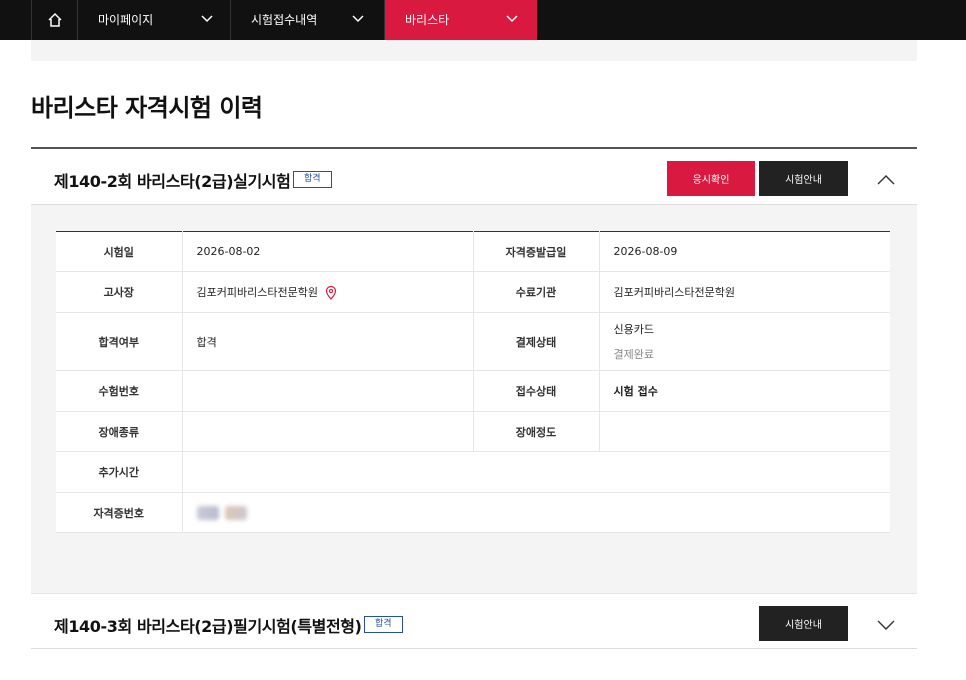 Image resolution: width=966 pixels, height=680 pixels. Describe the element at coordinates (119, 391) in the screenshot. I see `cell-label: 수험번호` at that location.